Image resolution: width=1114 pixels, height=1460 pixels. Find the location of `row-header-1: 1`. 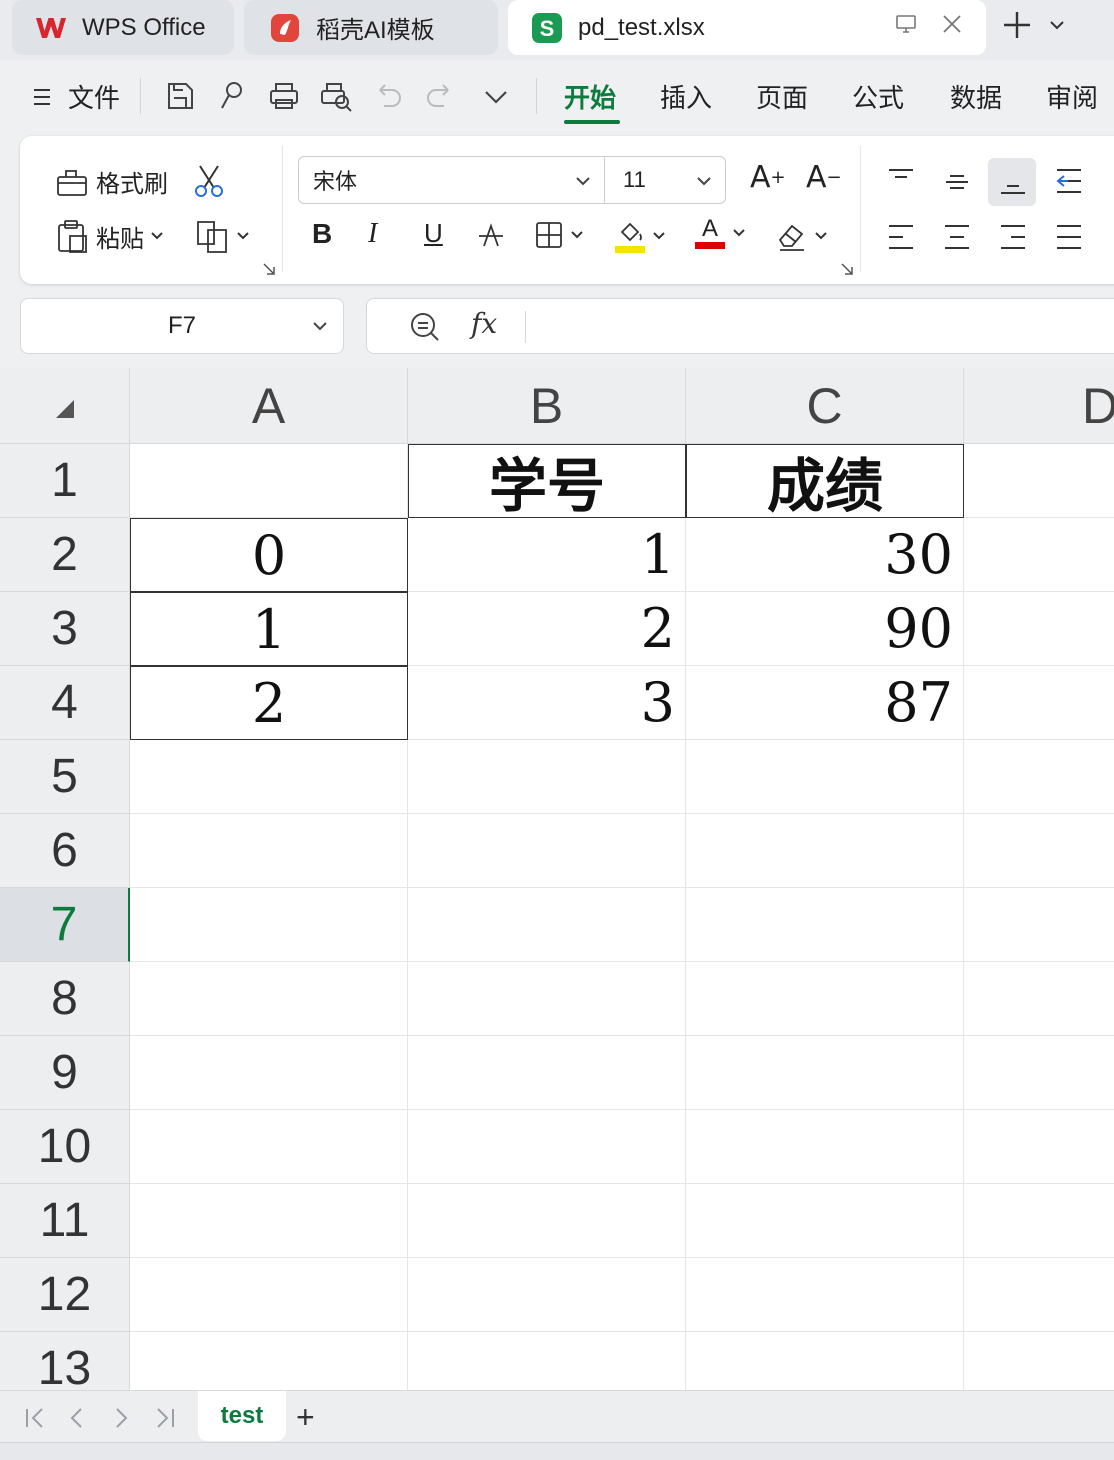

row-header-1: 1 is located at coordinates (65, 481).